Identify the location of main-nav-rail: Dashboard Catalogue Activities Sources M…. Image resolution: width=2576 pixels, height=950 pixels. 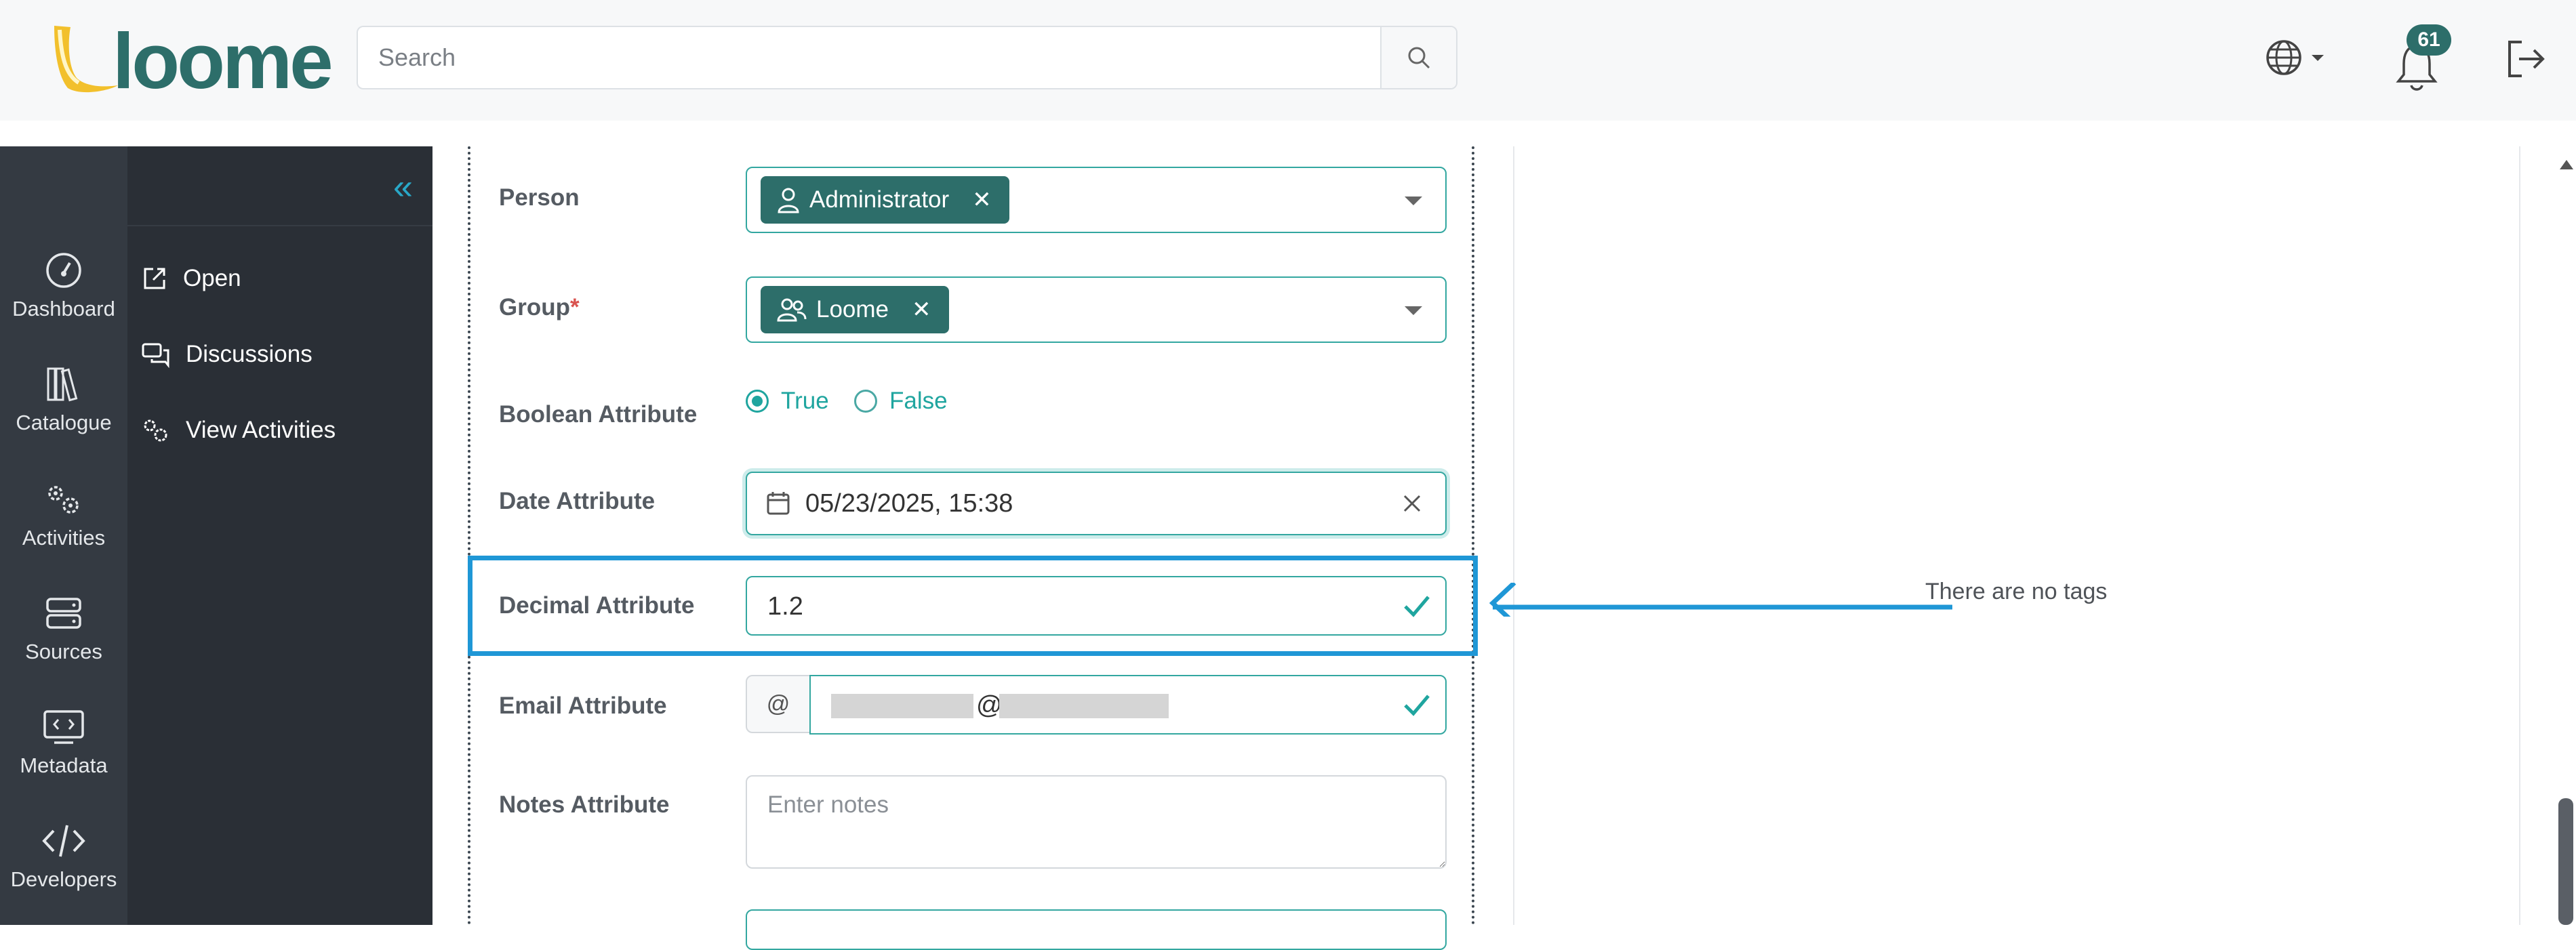
(63, 535).